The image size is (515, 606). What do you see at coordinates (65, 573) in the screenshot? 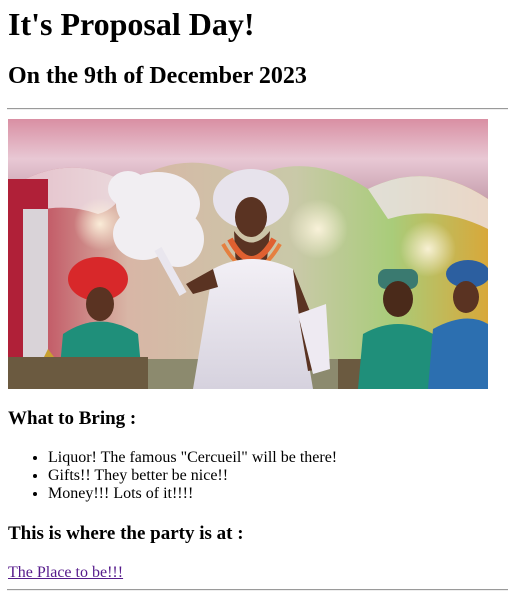
I see `place-link: The Place to be!!!` at bounding box center [65, 573].